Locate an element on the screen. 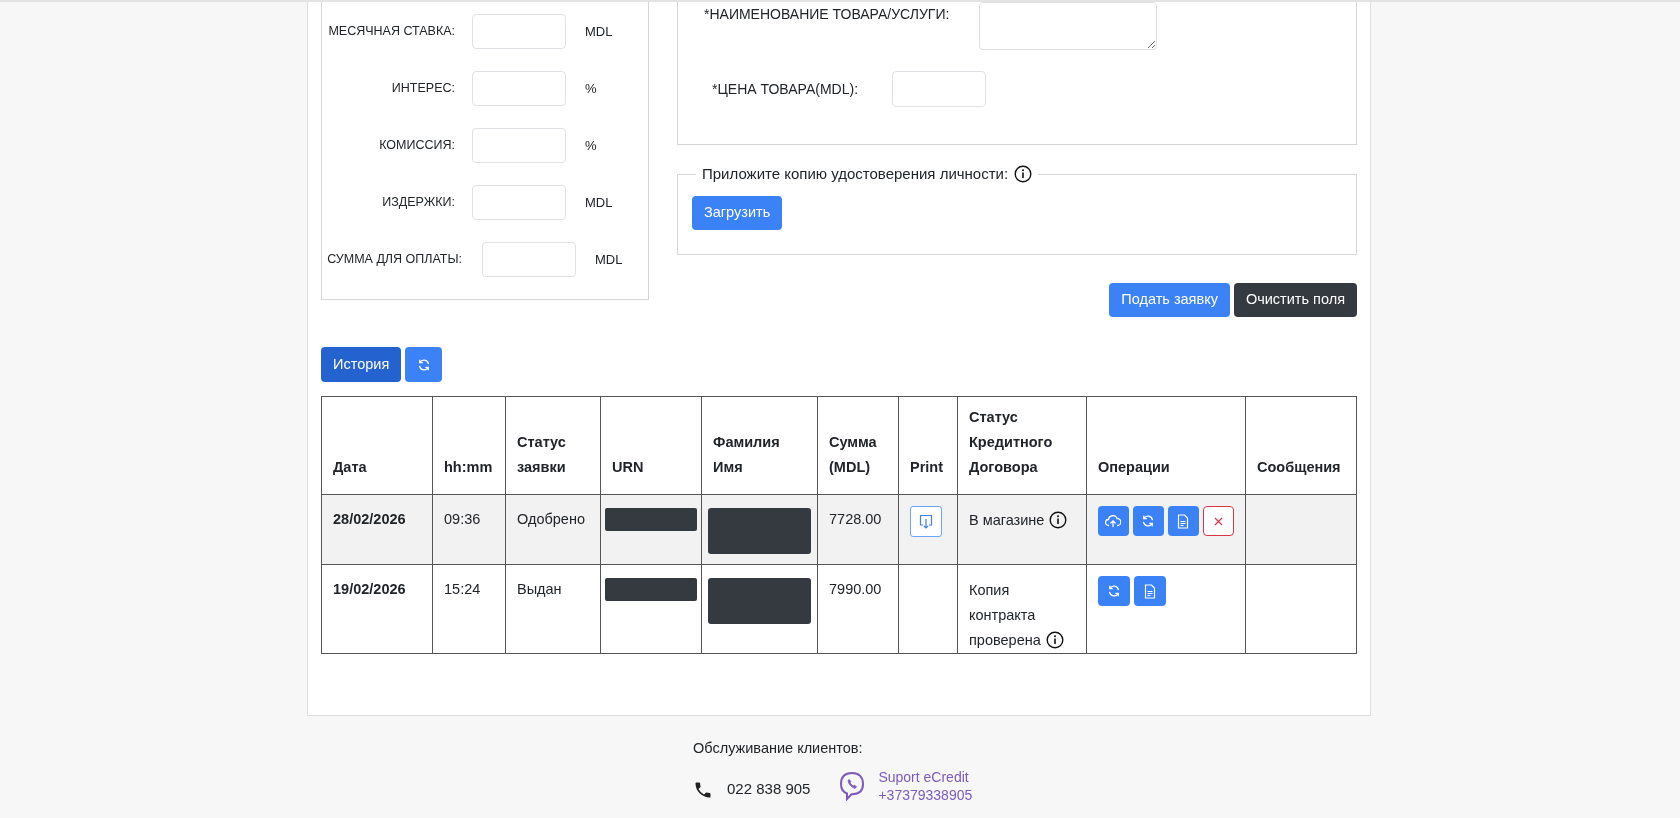 The image size is (1680, 818). history-button: История is located at coordinates (361, 364).